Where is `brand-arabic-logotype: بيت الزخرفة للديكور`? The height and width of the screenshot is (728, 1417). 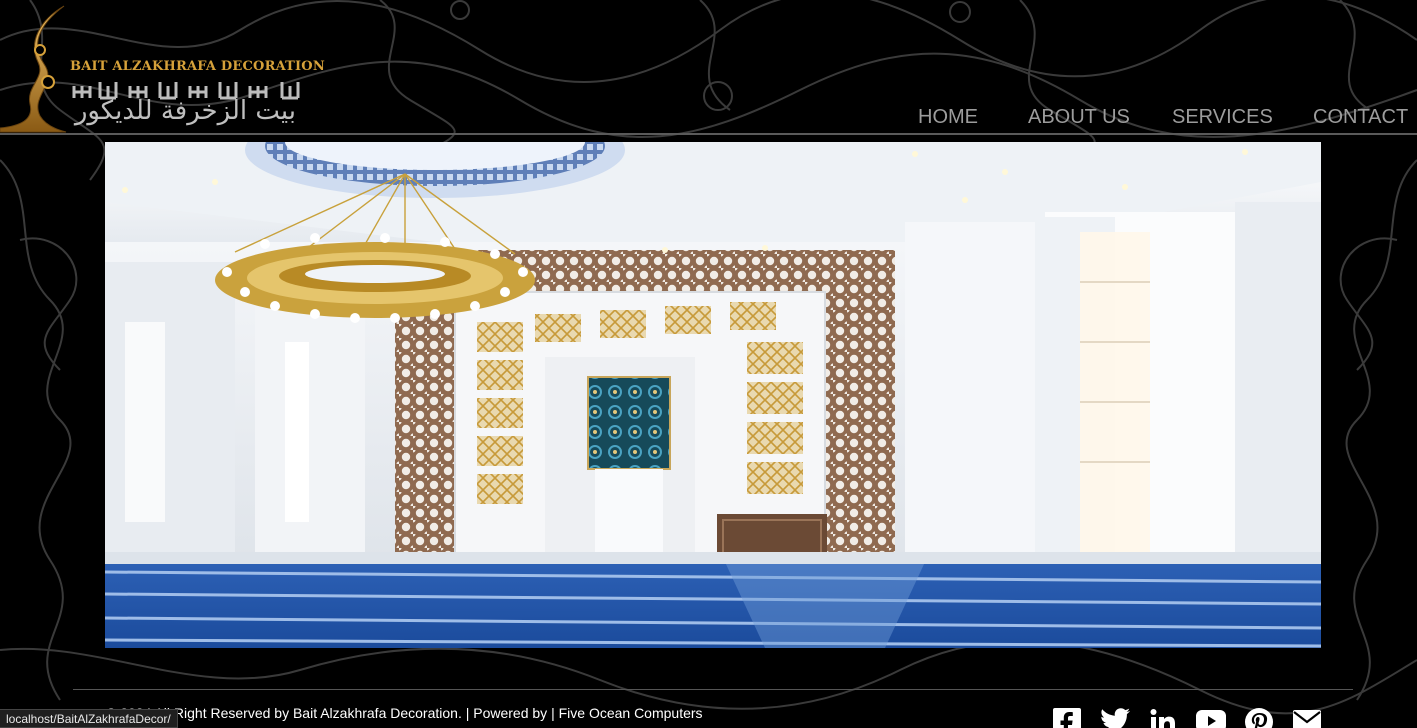 brand-arabic-logotype: بيت الزخرفة للديكور is located at coordinates (186, 106).